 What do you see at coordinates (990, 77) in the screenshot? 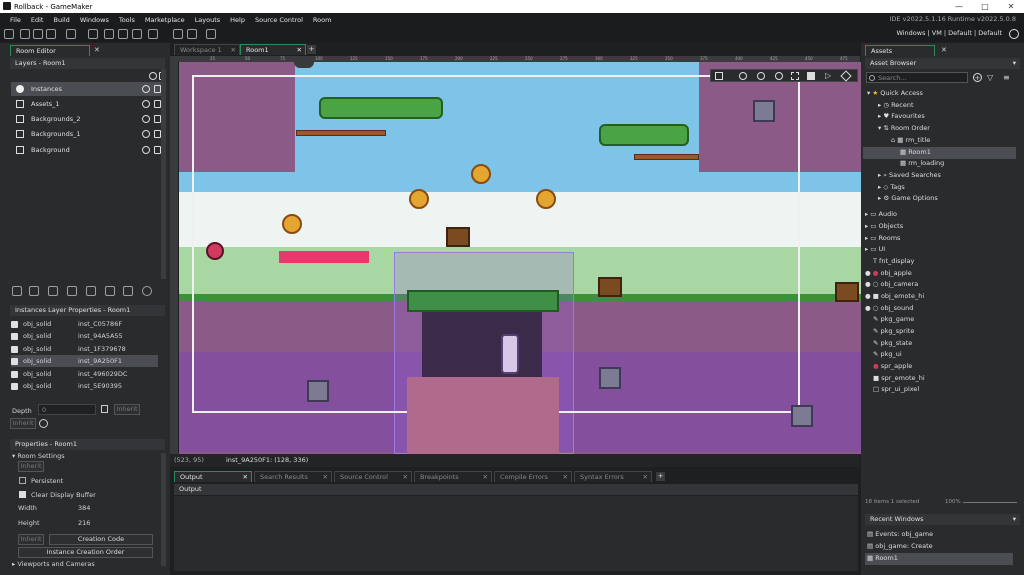
I see `filter-icon: ▽` at bounding box center [990, 77].